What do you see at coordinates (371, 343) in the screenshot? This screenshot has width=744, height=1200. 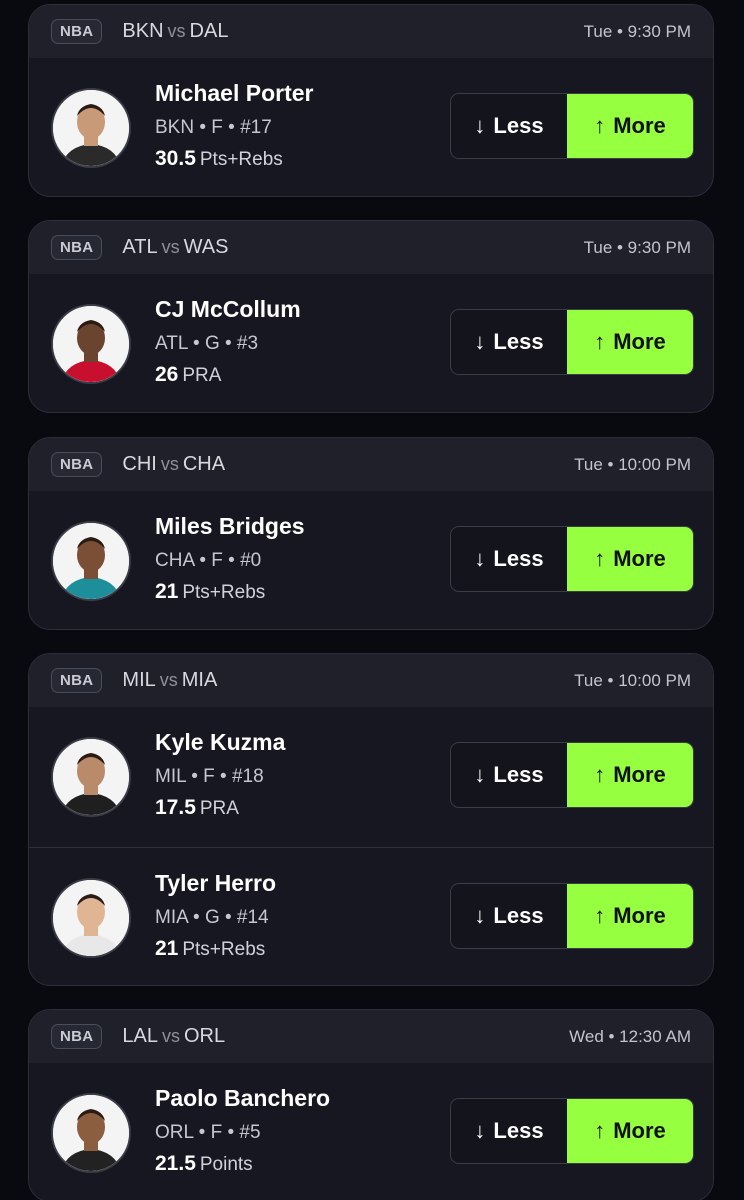 I see `player-row: CJ McCollum ATL • G • #3 26 PRA ↓ Less ↑ More` at bounding box center [371, 343].